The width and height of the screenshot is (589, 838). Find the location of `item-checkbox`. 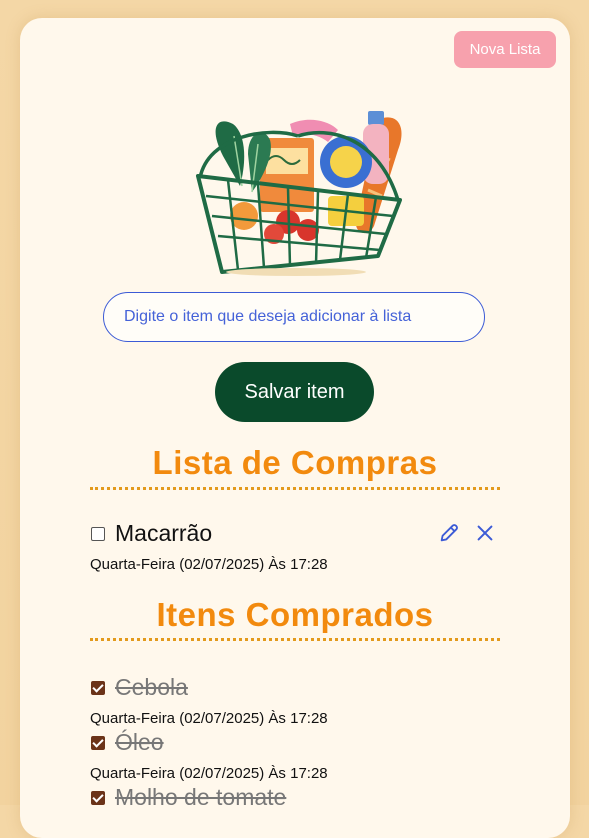

item-checkbox is located at coordinates (98, 533).